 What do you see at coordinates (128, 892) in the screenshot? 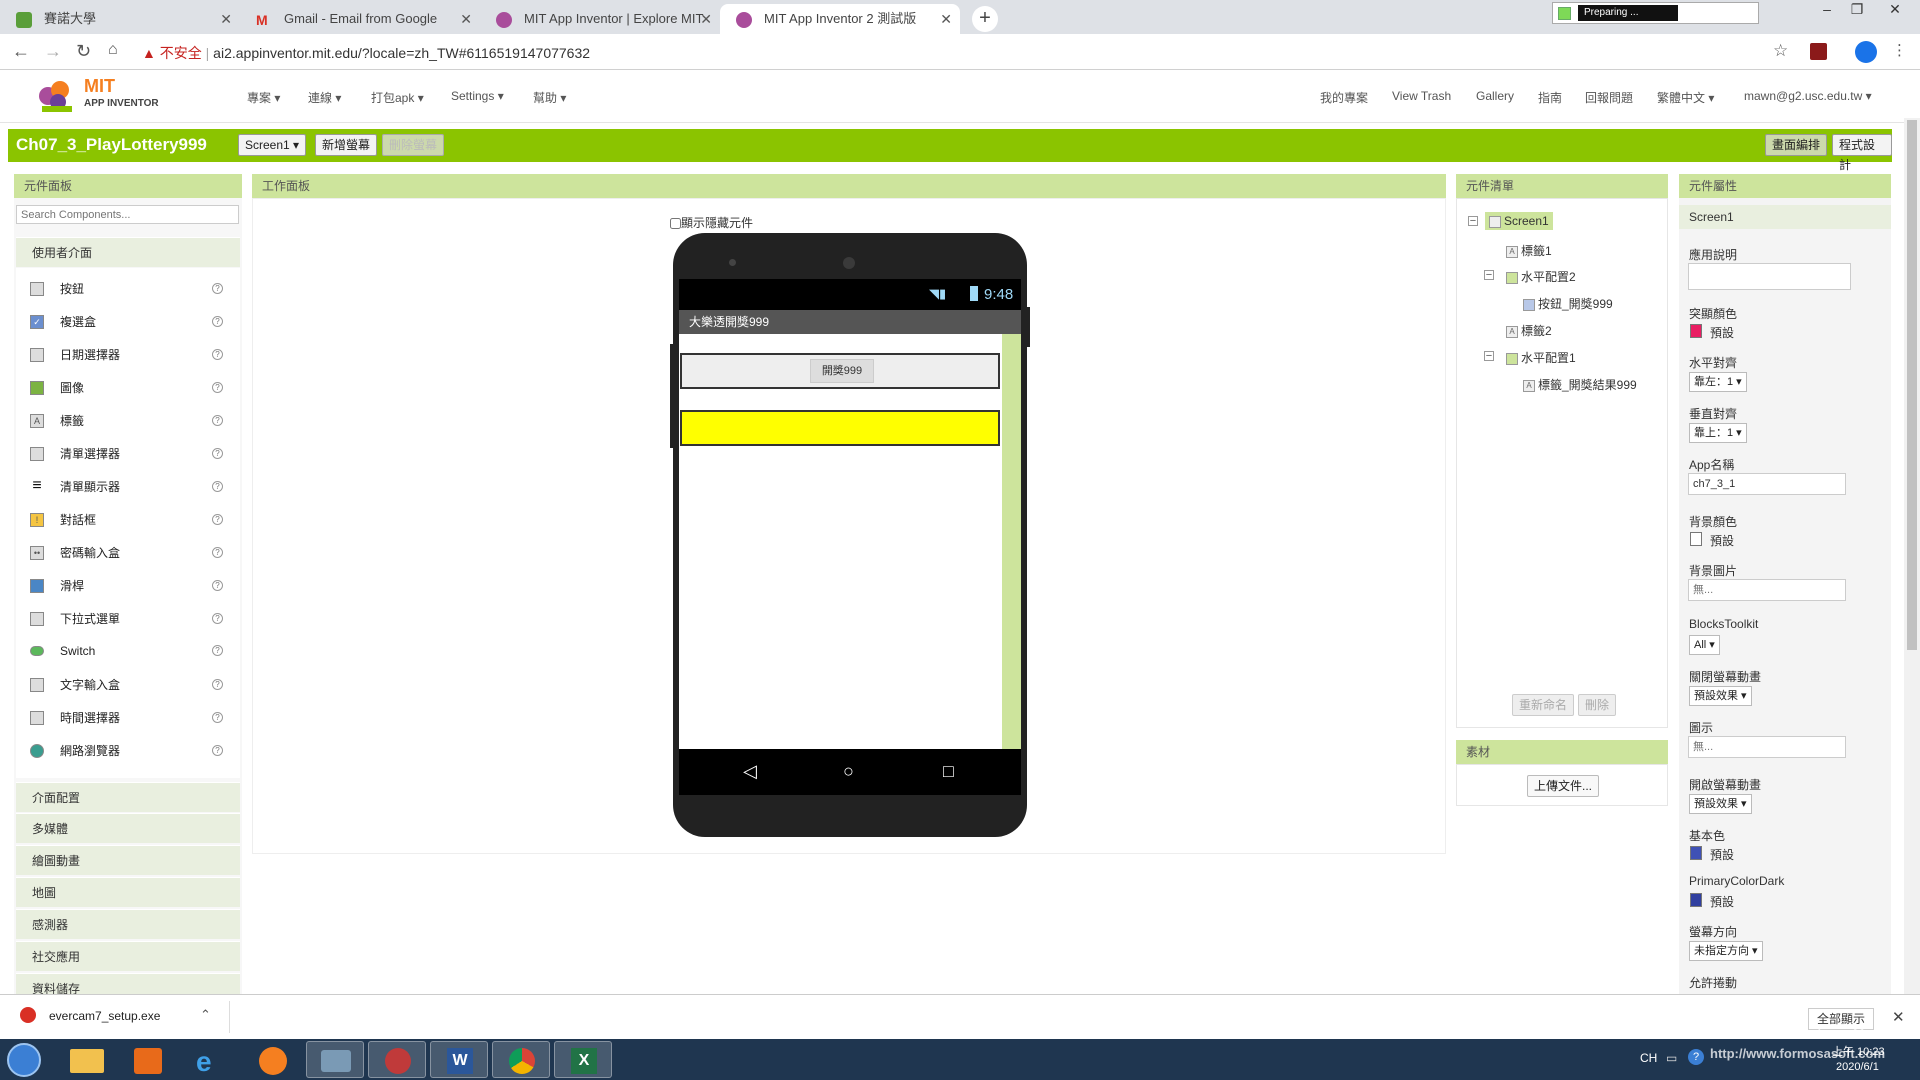
I see `palette-category-maps: 地圖` at bounding box center [128, 892].